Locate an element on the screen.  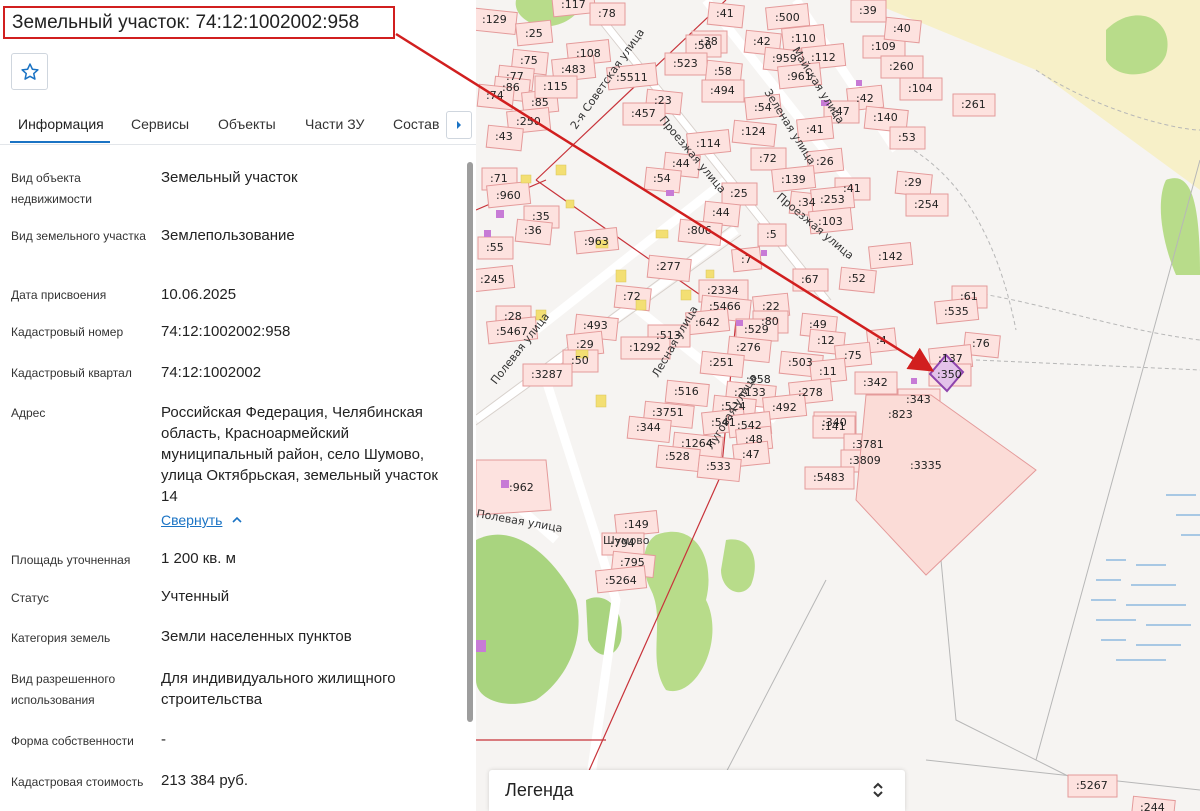
parcel-label: :963 is located at coordinates (596, 241).